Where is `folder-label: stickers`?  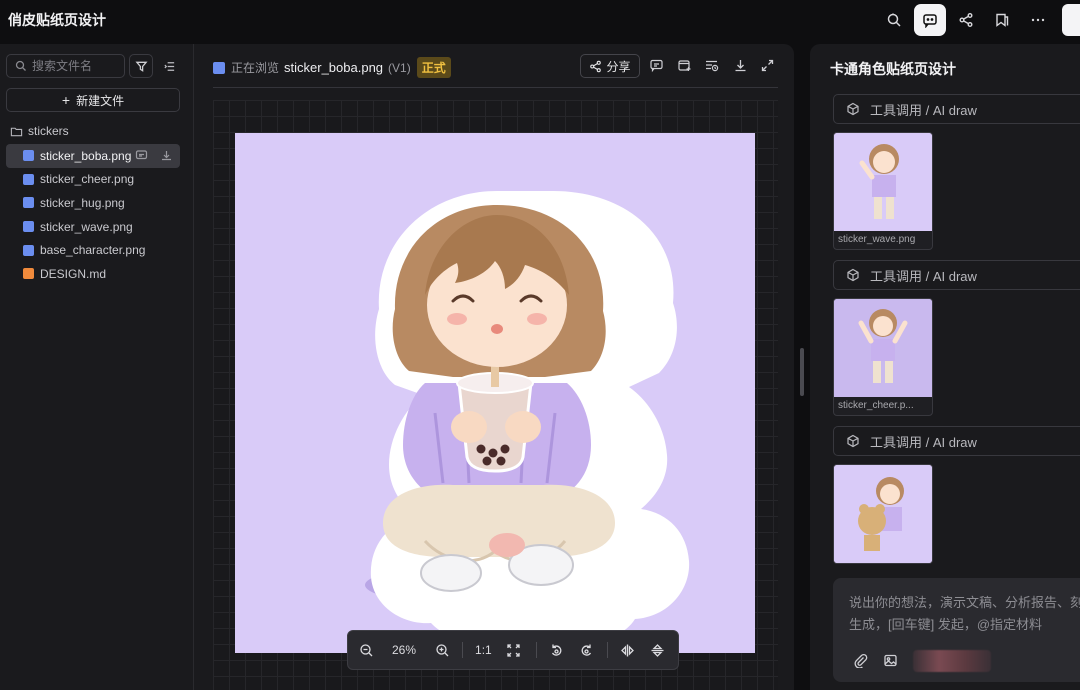 folder-label: stickers is located at coordinates (48, 131).